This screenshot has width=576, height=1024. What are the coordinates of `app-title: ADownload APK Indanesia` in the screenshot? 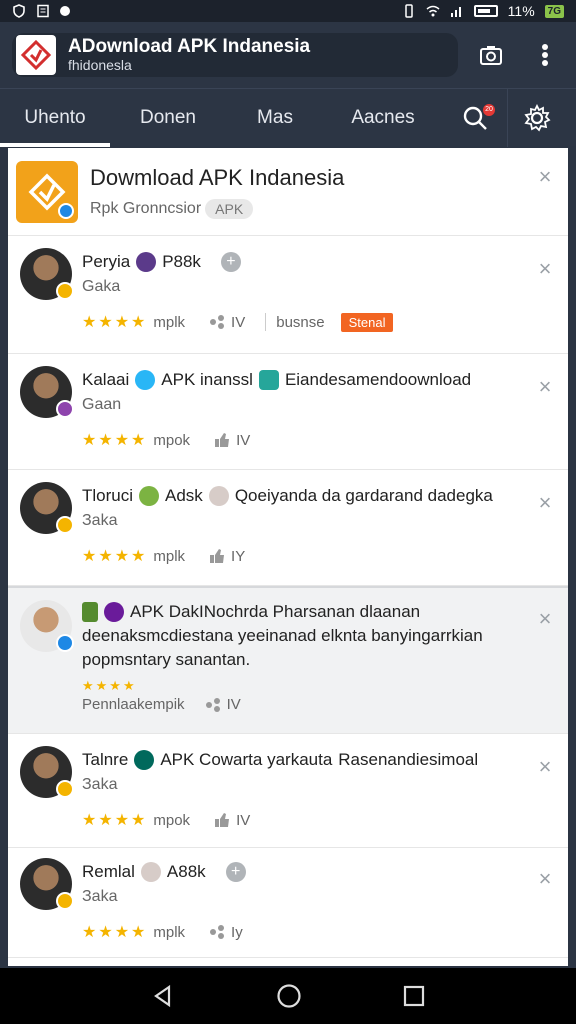 It's located at (189, 46).